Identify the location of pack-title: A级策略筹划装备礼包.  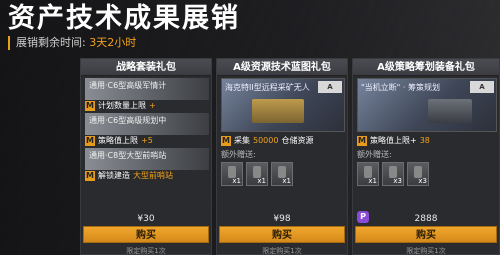
(426, 67).